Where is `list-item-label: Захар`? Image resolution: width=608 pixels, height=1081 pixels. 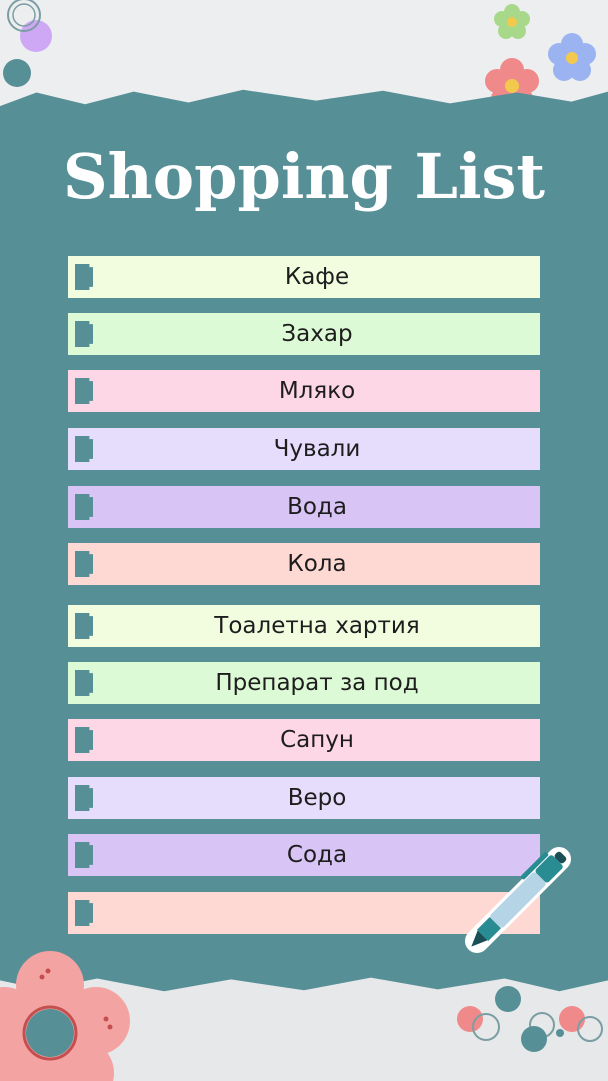
list-item-label: Захар is located at coordinates (317, 334).